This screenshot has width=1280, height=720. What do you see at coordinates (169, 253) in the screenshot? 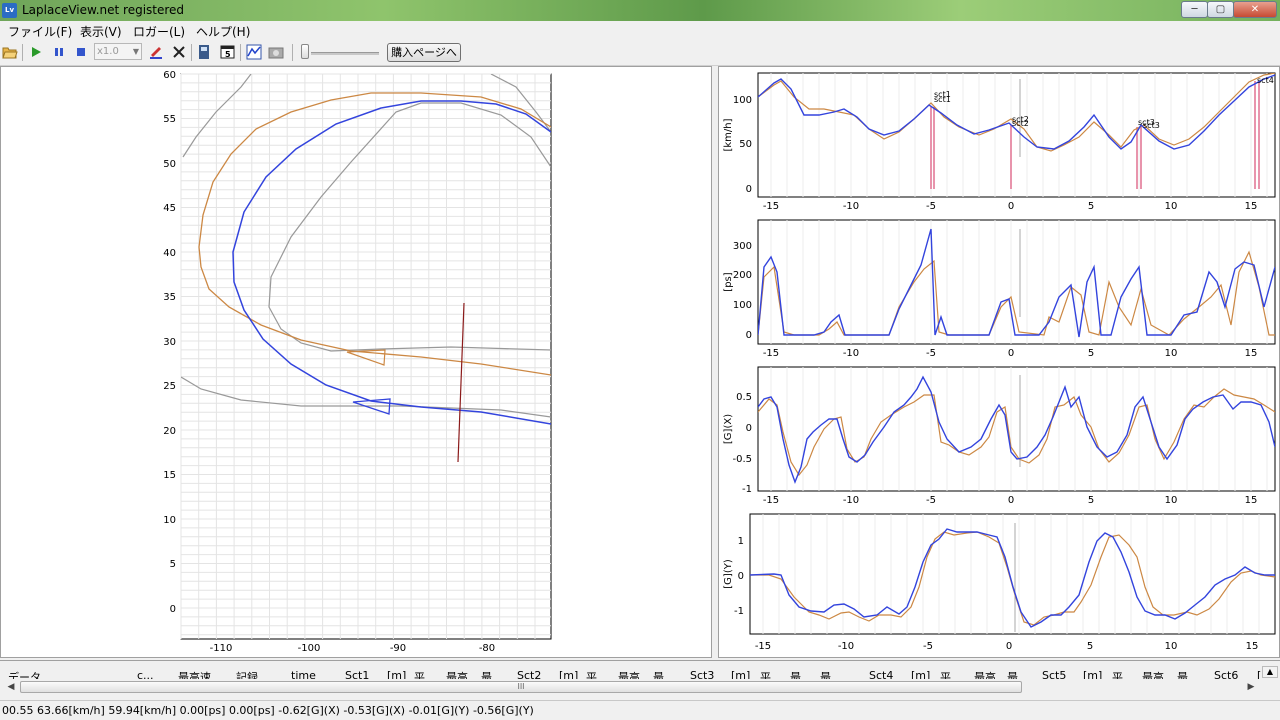
I see `map-y-tick: 40` at bounding box center [169, 253].